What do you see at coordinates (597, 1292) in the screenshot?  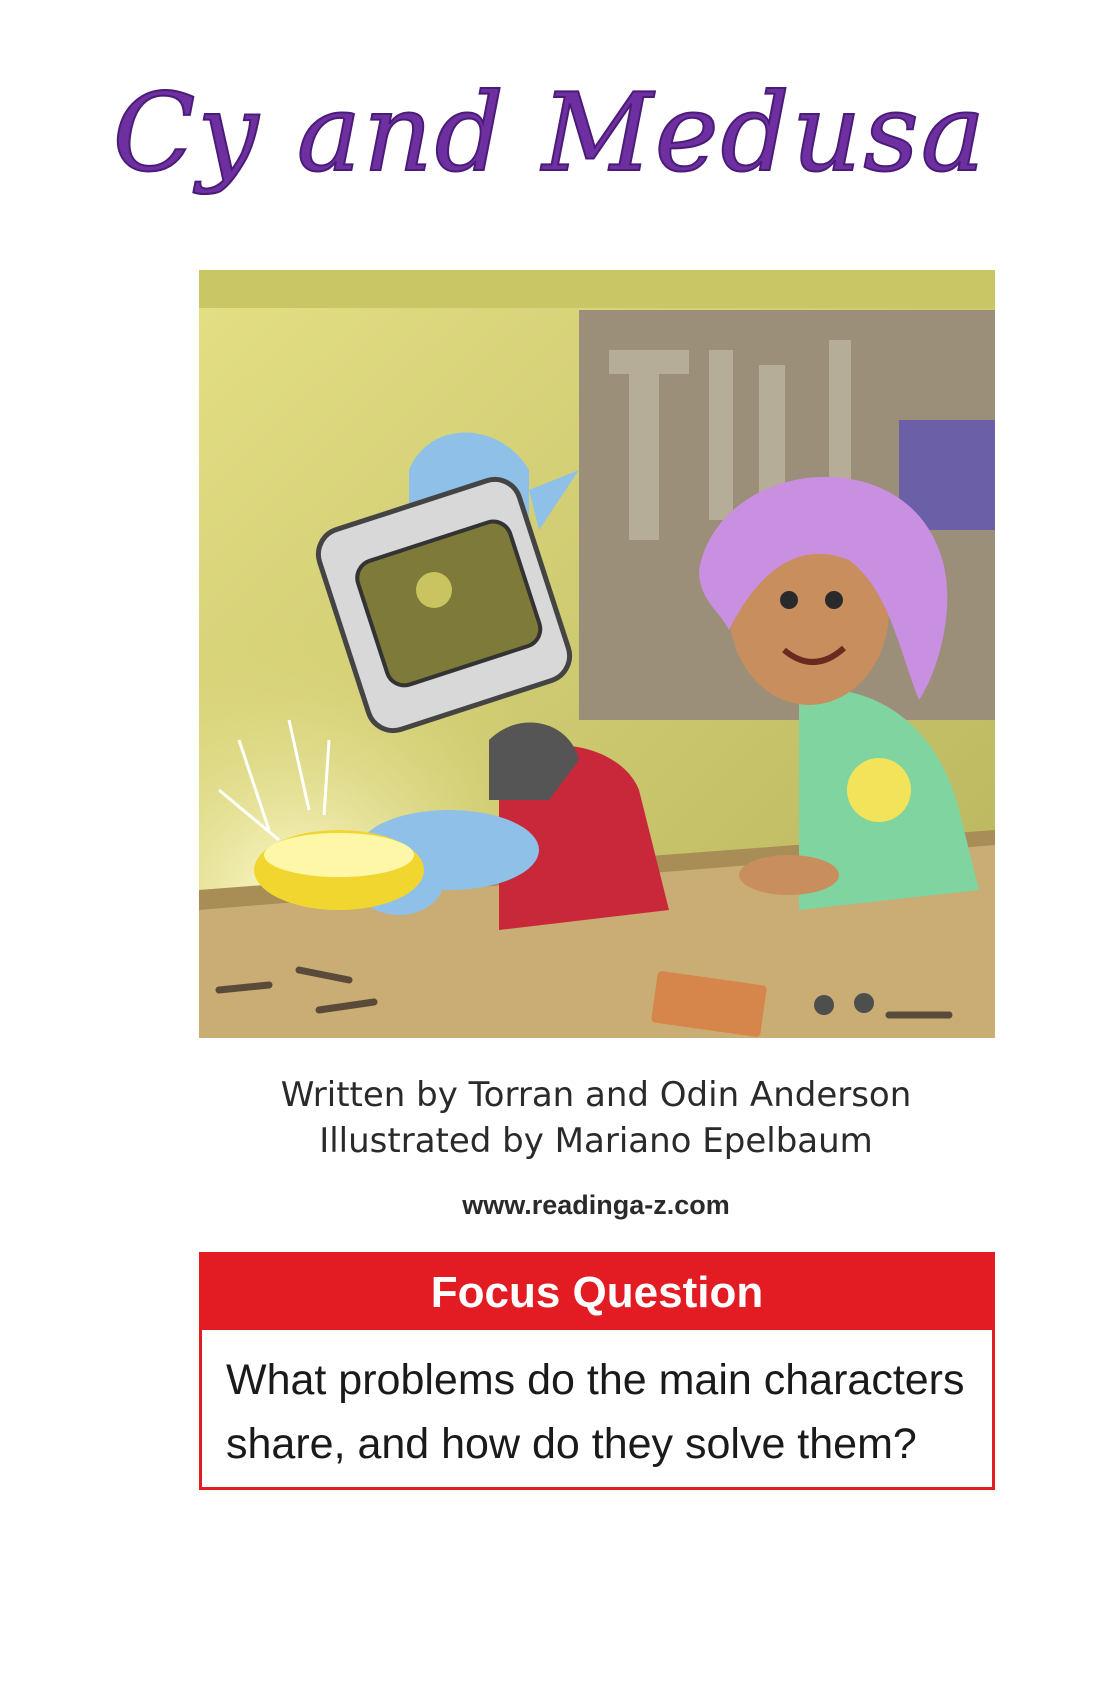 I see `focus-question-header: Focus Question` at bounding box center [597, 1292].